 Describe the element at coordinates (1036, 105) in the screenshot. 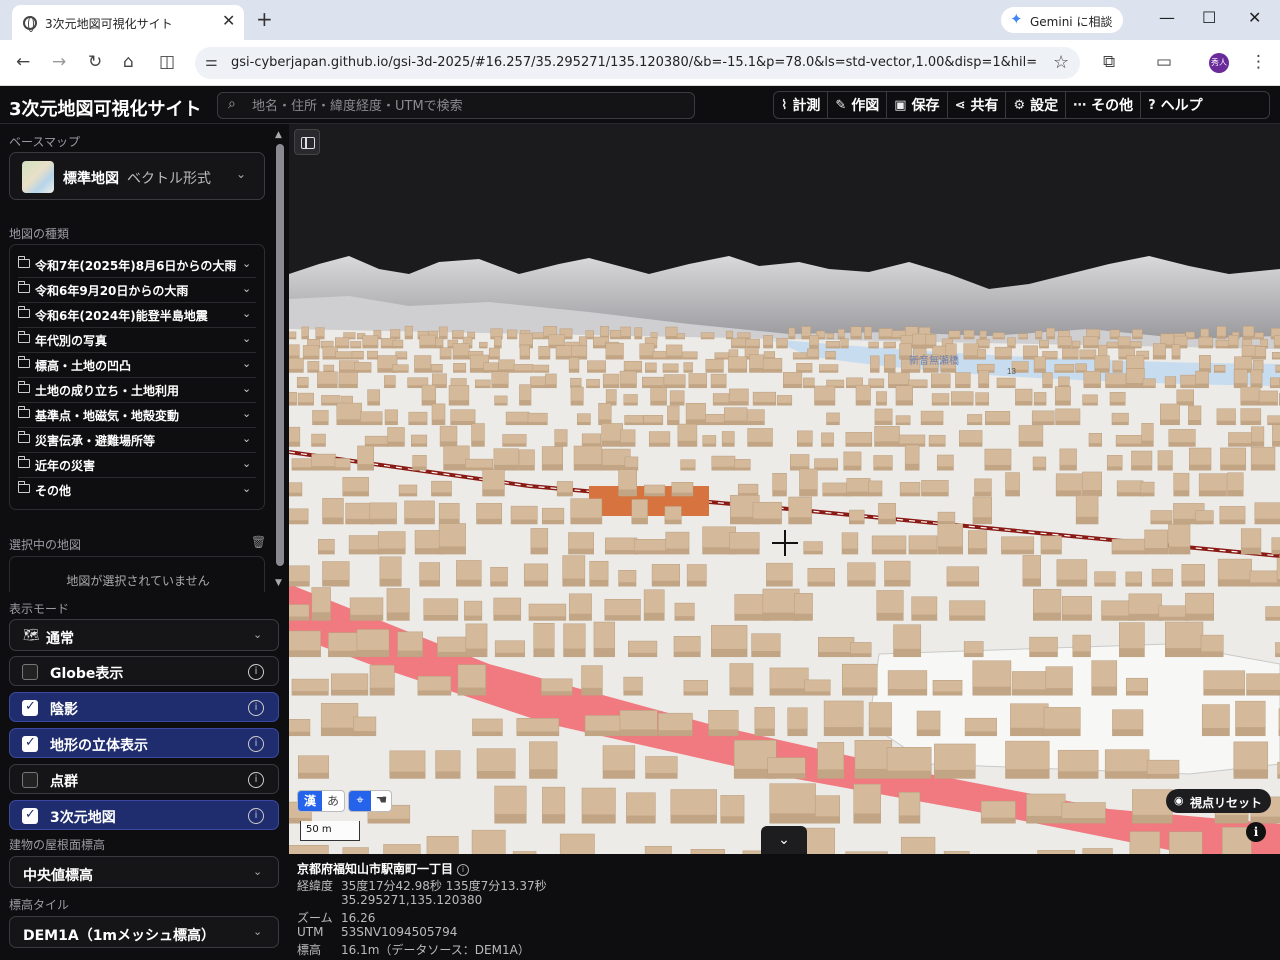

I see `menu-settings: ⚙ 設定` at that location.